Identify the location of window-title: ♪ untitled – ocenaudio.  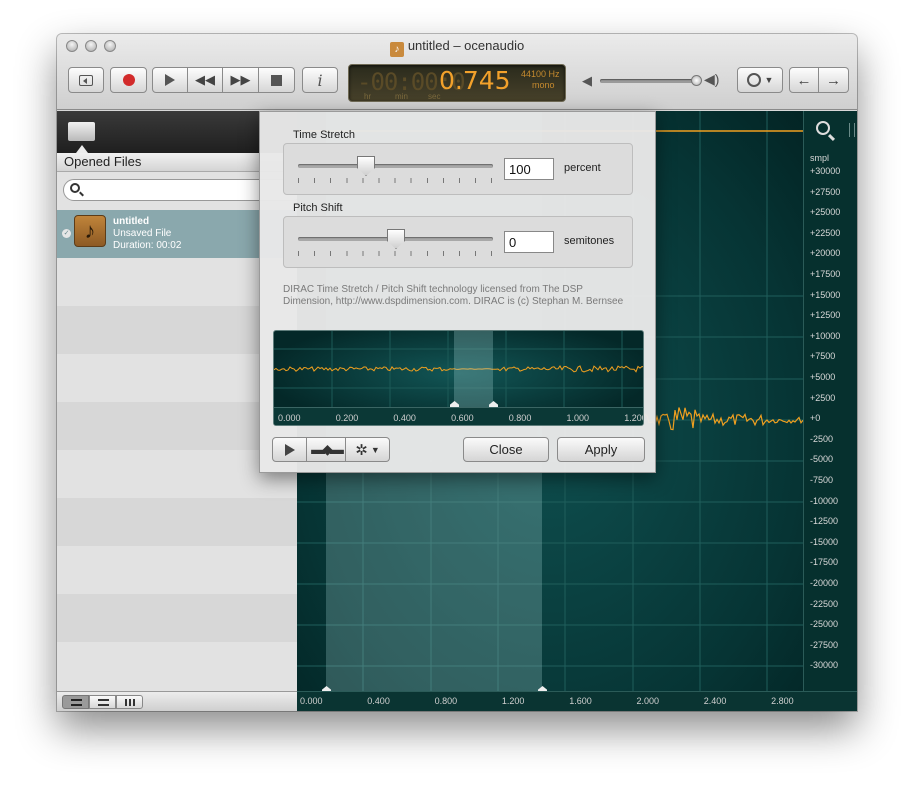
(457, 47).